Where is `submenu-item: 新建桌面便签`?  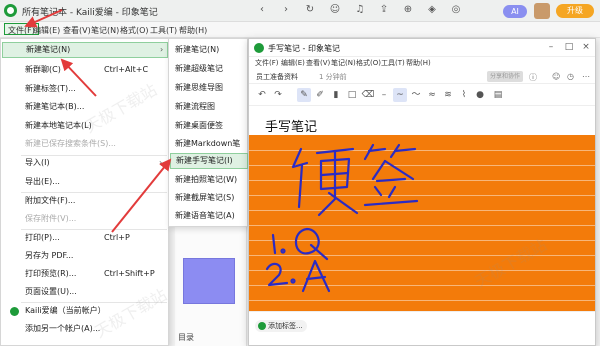
submenu-item: 新建桌面便签 is located at coordinates (209, 126).